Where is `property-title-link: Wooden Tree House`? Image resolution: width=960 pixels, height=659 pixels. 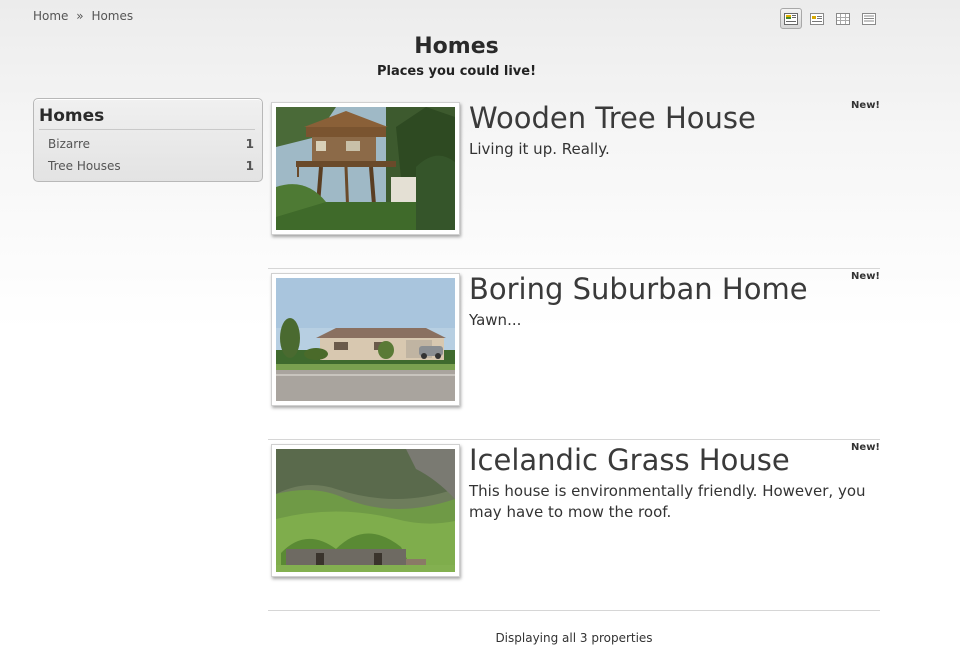 property-title-link: Wooden Tree House is located at coordinates (612, 118).